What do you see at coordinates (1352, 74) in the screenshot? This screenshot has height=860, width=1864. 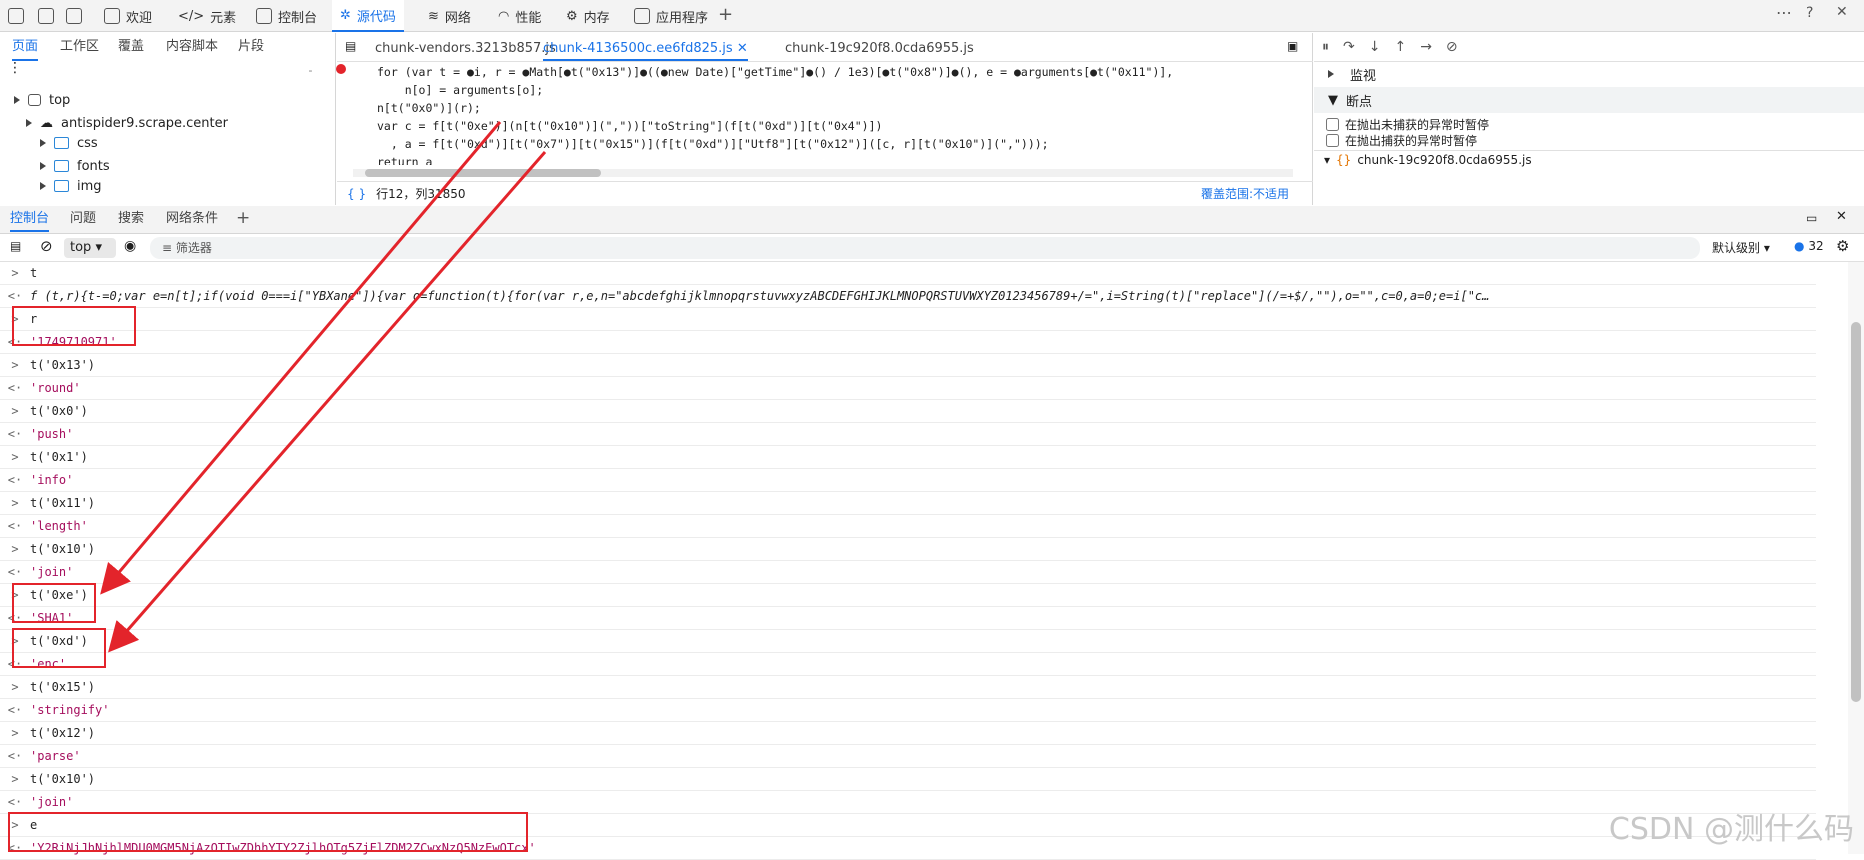 I see `watch-section: 监视` at bounding box center [1352, 74].